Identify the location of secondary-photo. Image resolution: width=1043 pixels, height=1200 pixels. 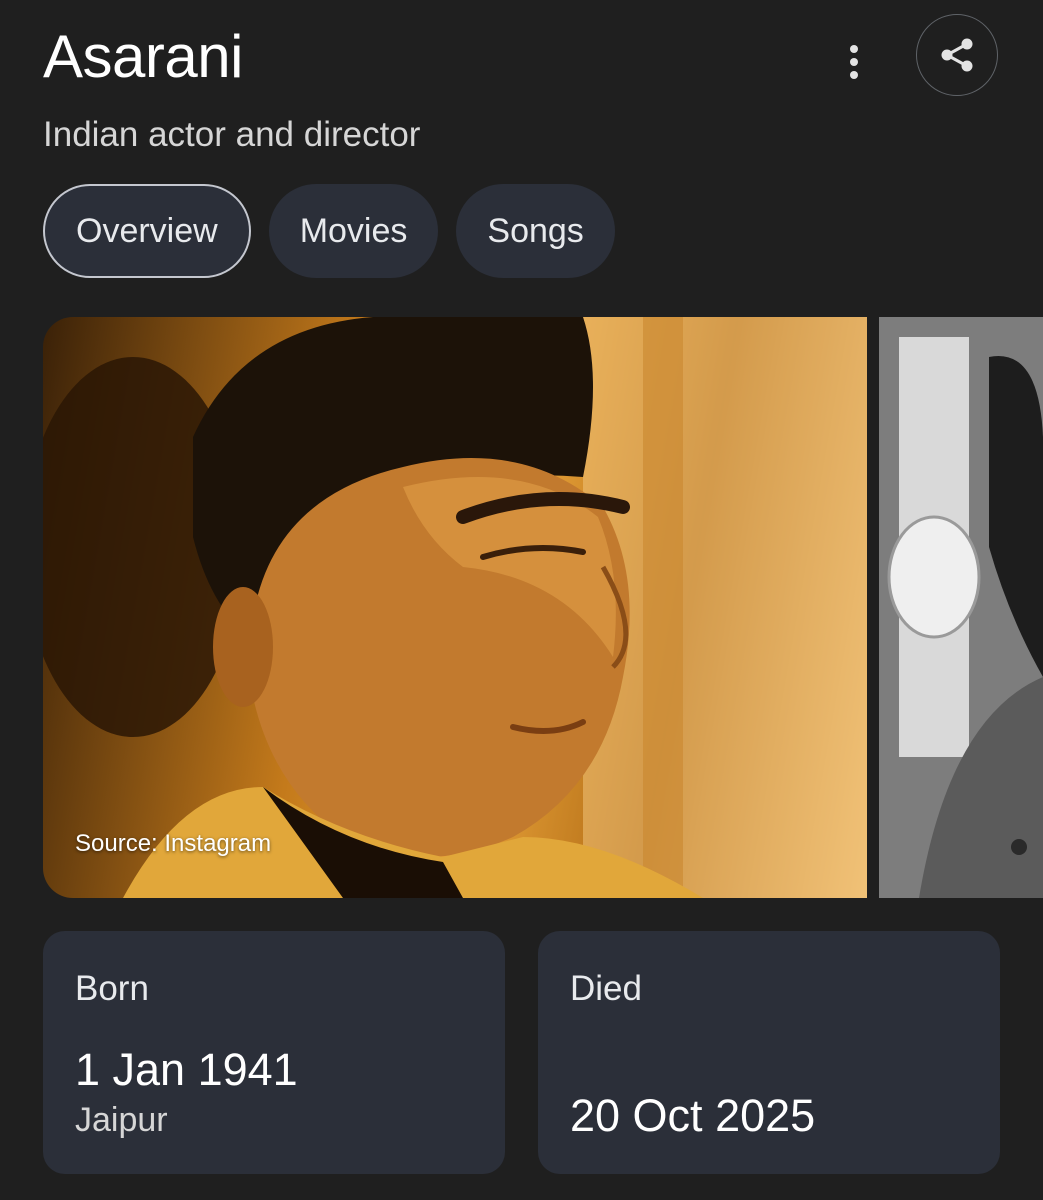
(961, 607).